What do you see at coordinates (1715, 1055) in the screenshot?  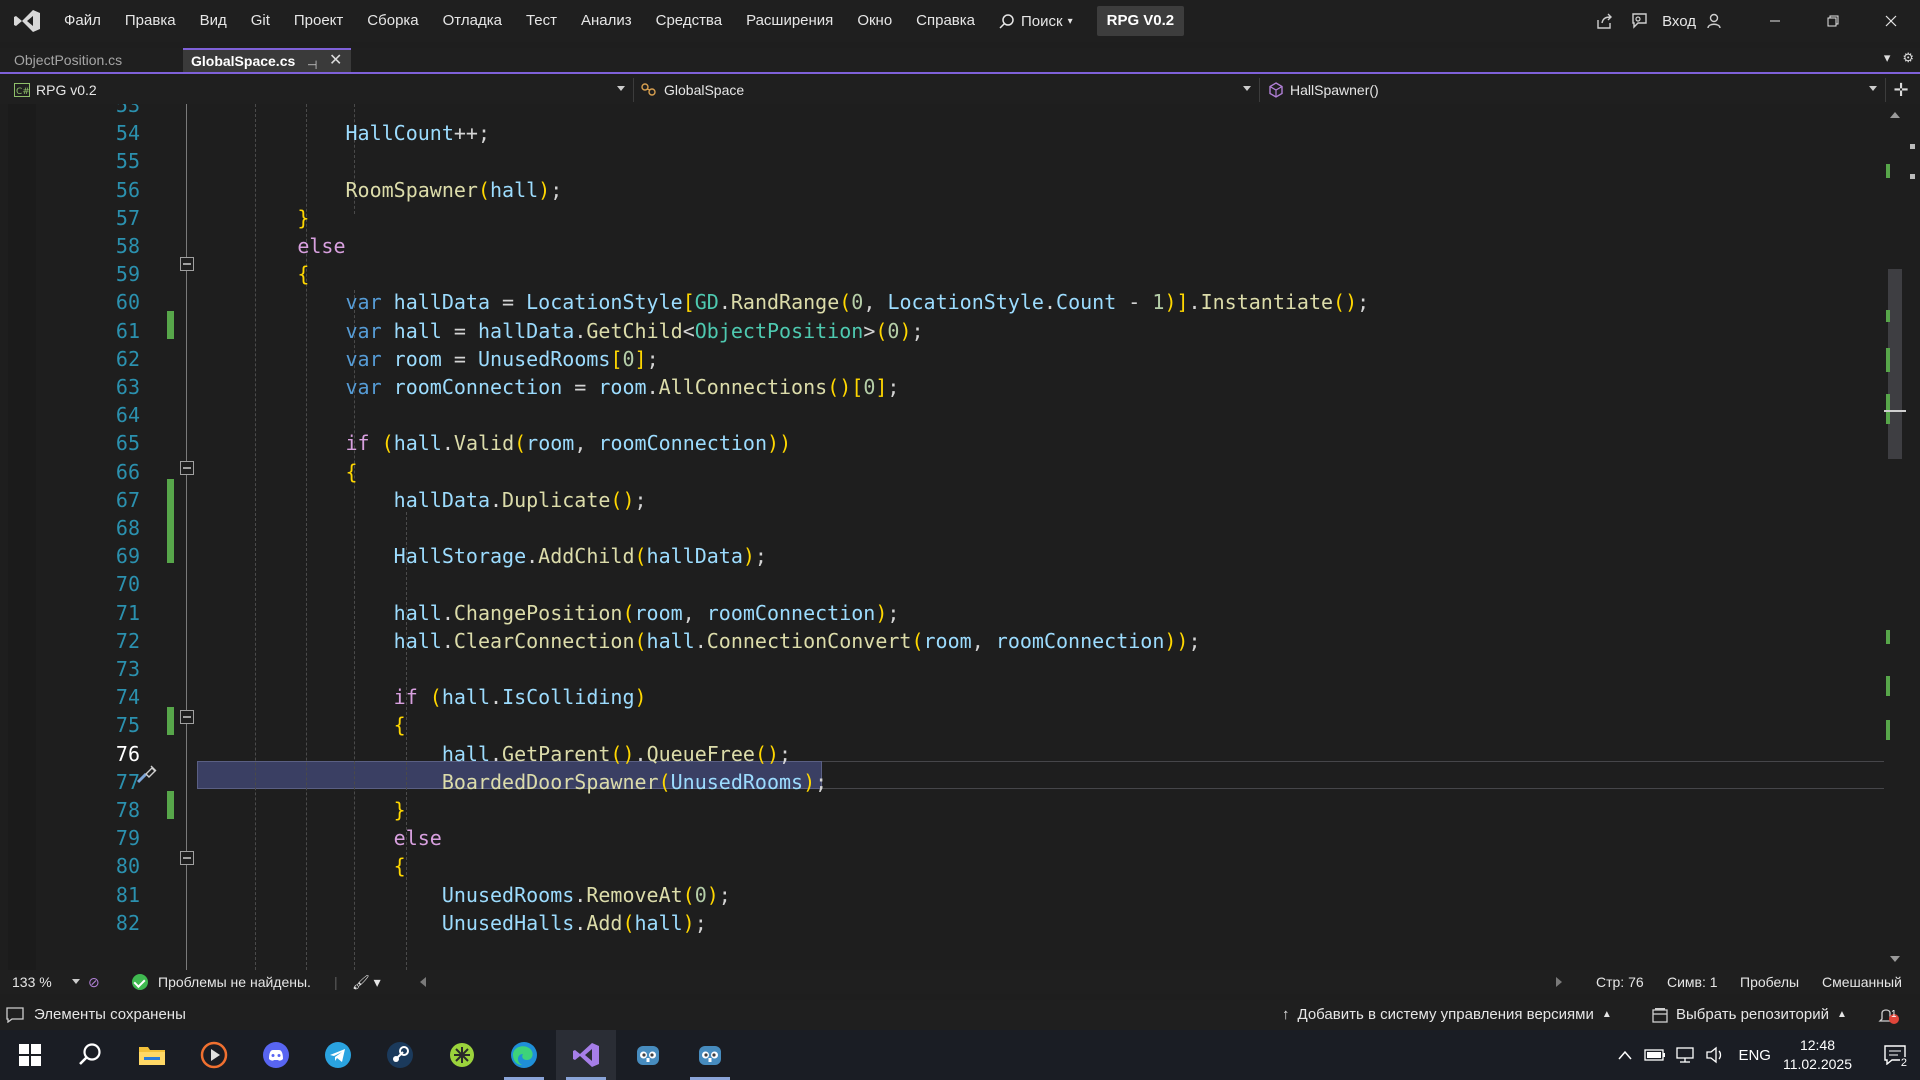 I see `volume-icon` at bounding box center [1715, 1055].